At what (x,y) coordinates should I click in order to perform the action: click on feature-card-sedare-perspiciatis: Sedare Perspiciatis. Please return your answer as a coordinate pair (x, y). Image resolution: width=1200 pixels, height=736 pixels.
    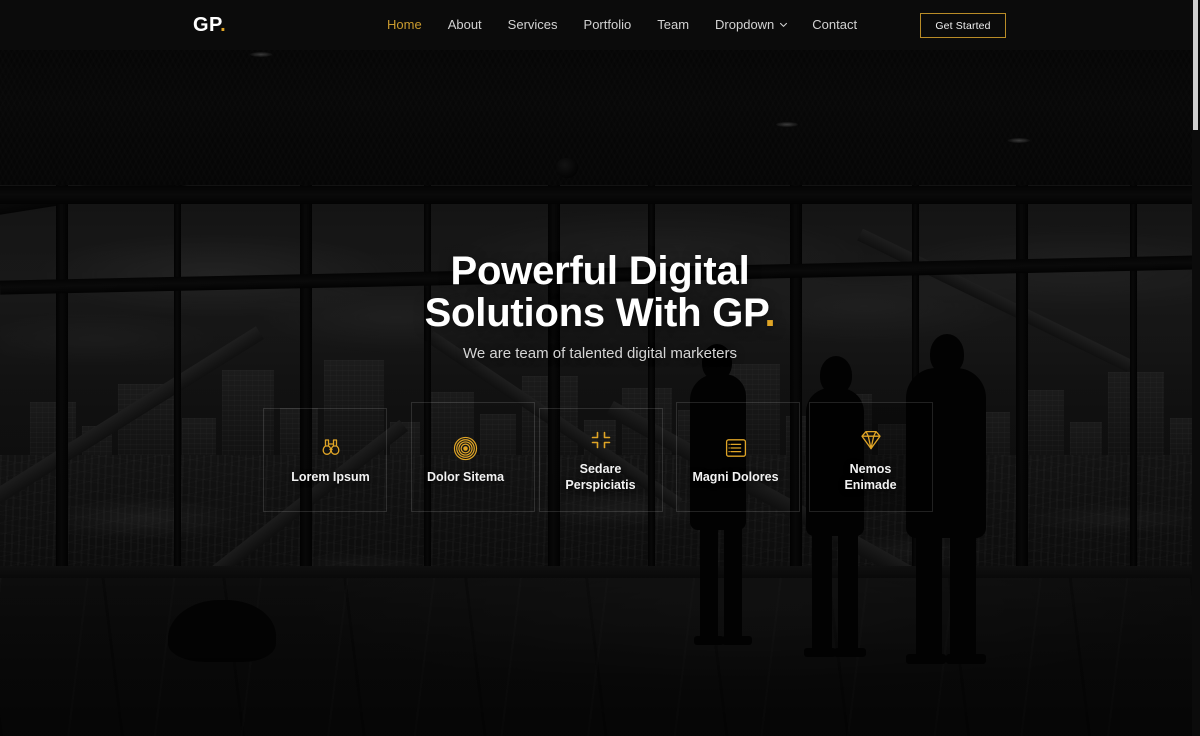
    Looking at the image, I should click on (600, 460).